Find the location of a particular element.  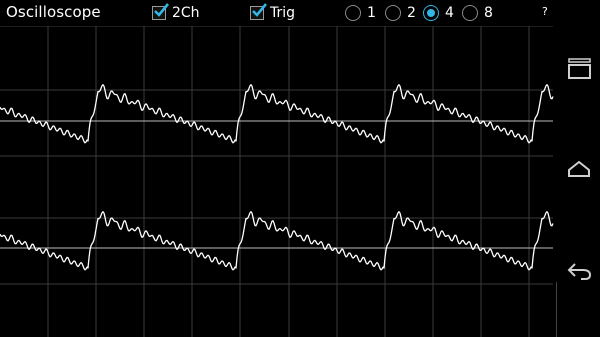

timebase-option-8: 8 is located at coordinates (477, 13).